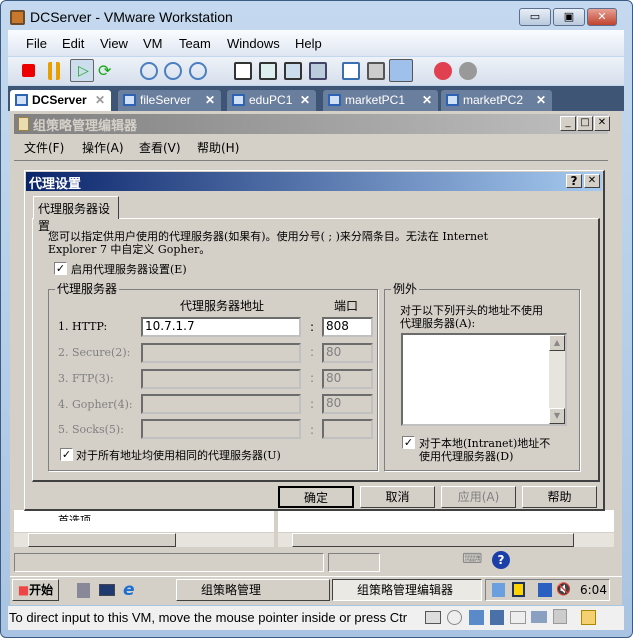 Image resolution: width=633 pixels, height=638 pixels. What do you see at coordinates (221, 404) in the screenshot?
I see `gopher-address-input` at bounding box center [221, 404].